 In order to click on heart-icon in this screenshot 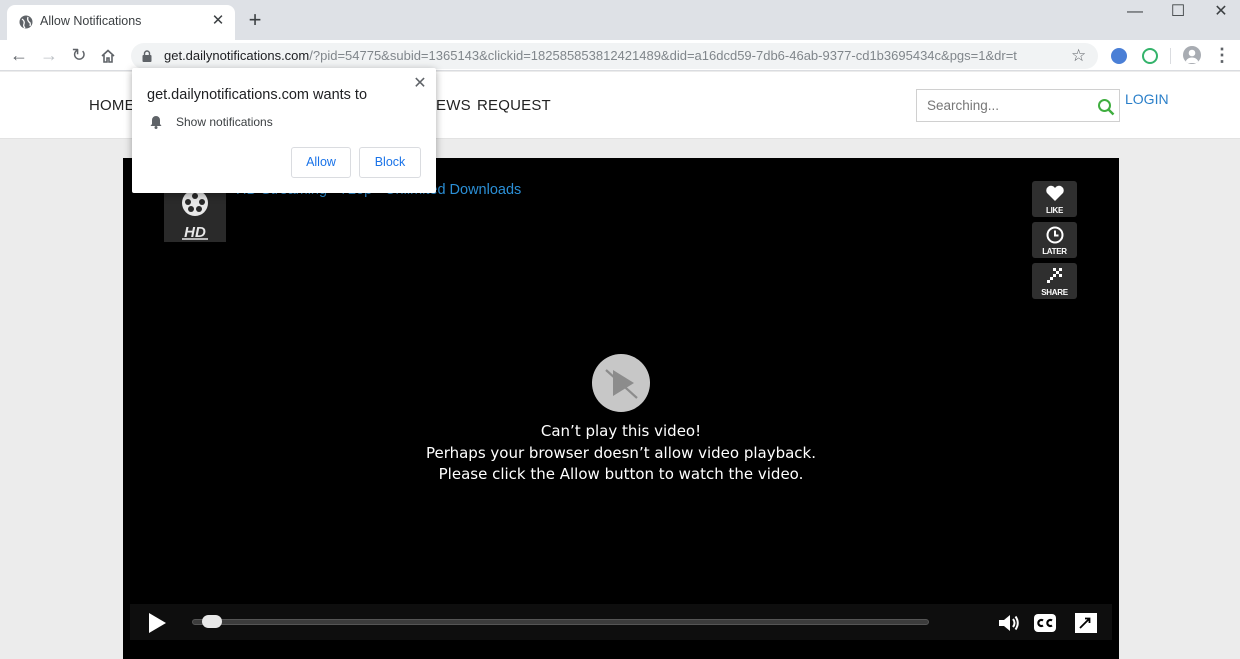, I will do `click(1055, 193)`.